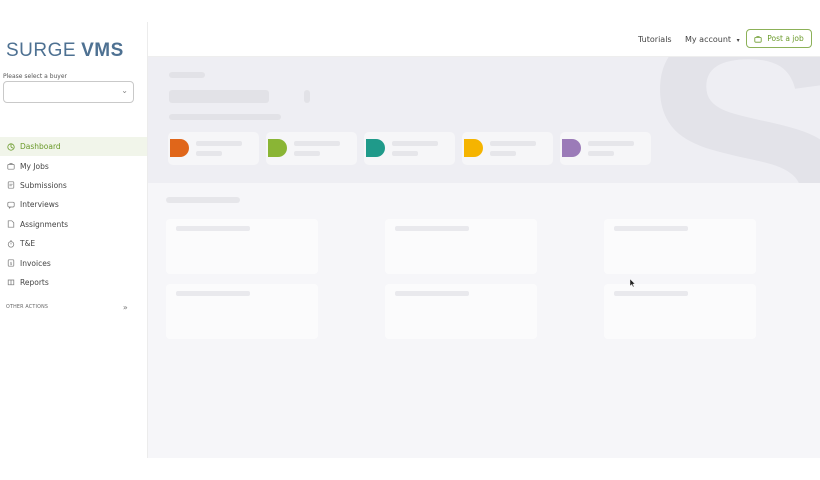 The width and height of the screenshot is (820, 480). What do you see at coordinates (40, 147) in the screenshot?
I see `sidebar-item-label: Dashboard` at bounding box center [40, 147].